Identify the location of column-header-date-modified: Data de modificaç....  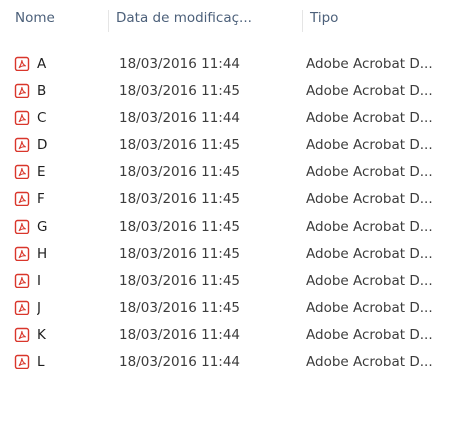
(208, 18).